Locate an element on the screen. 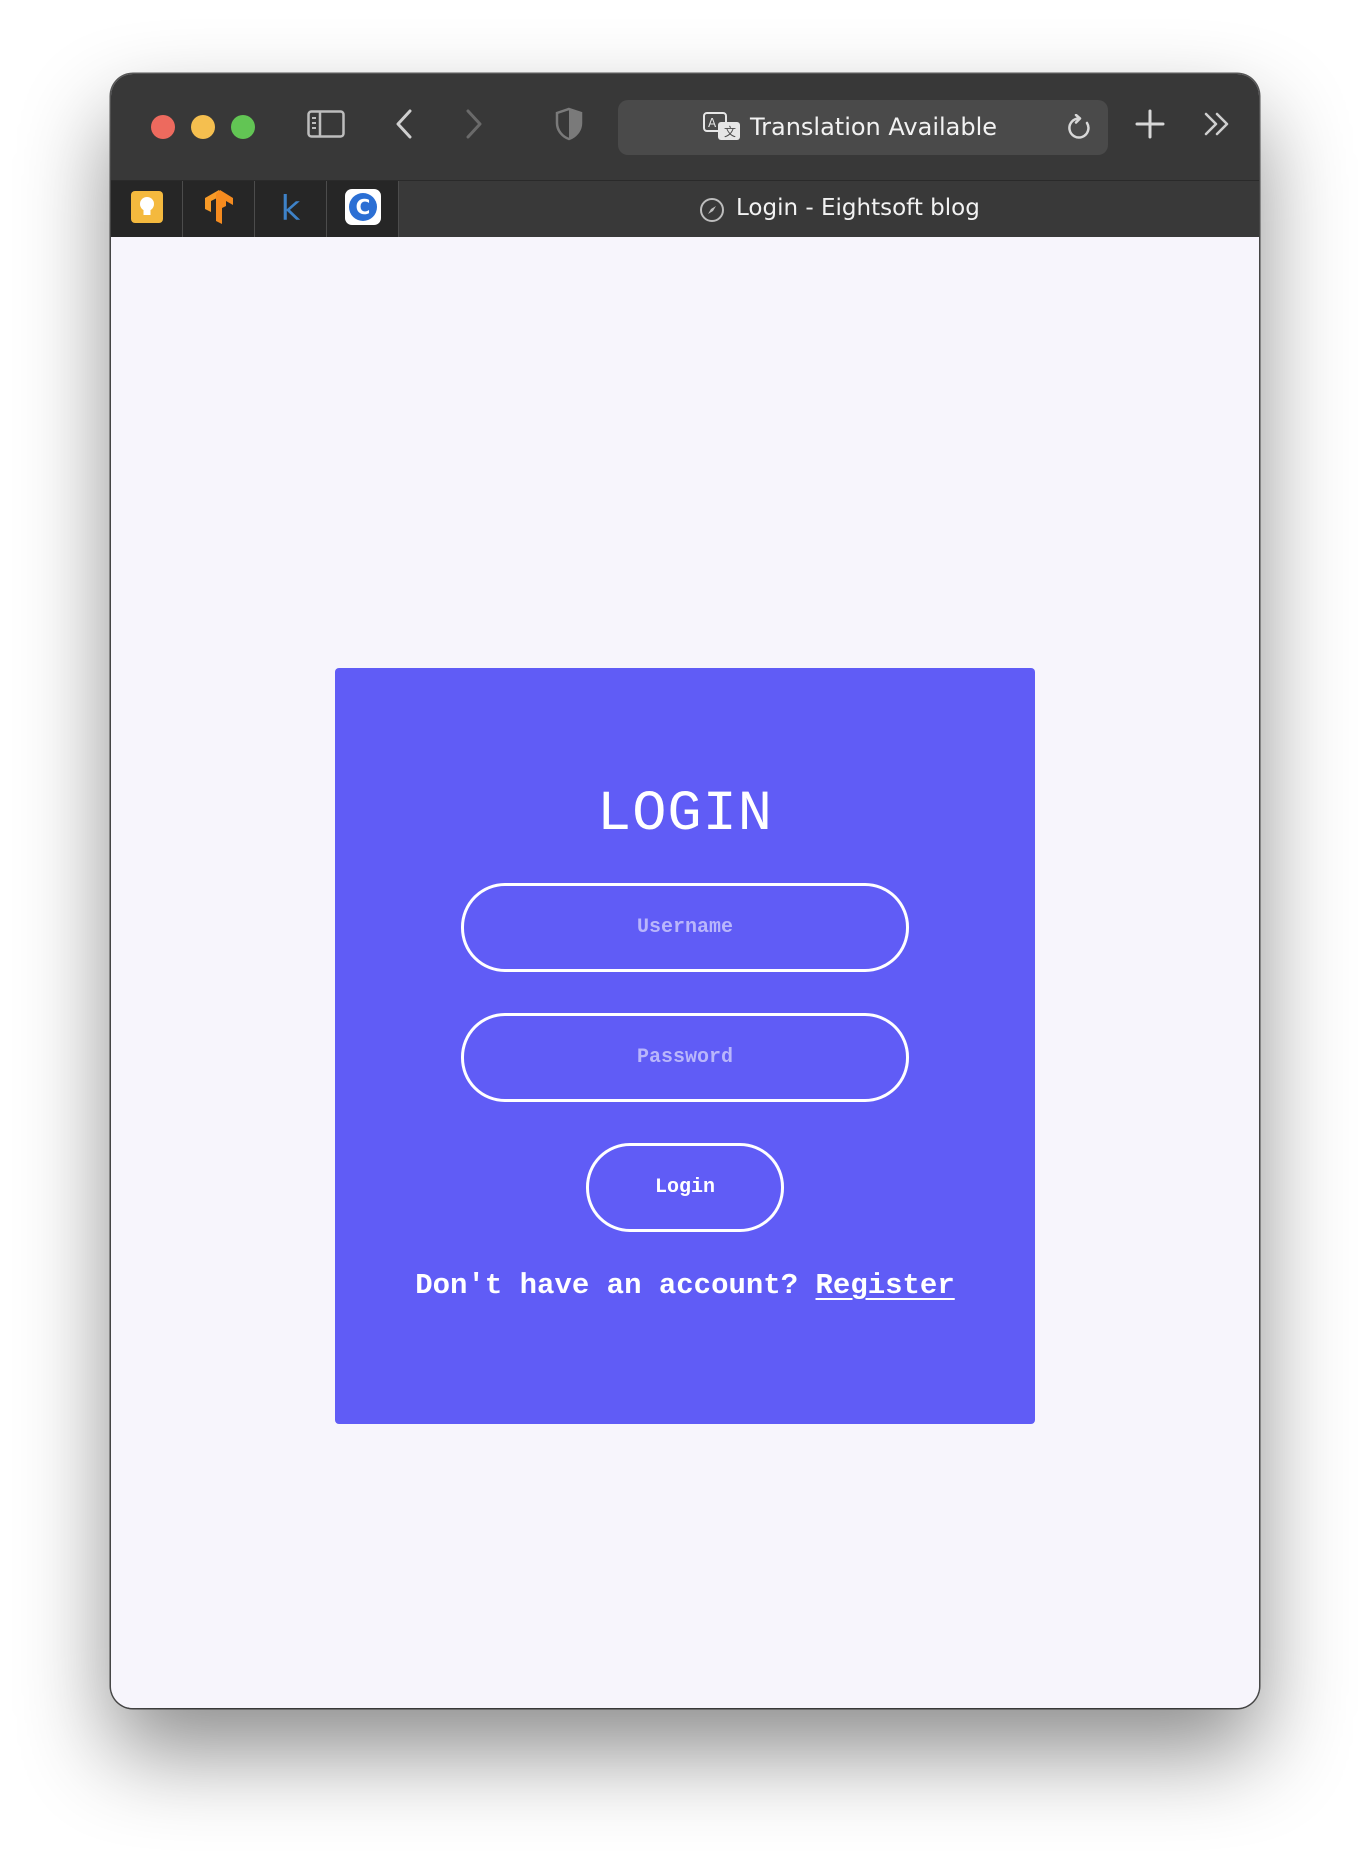  compass-icon is located at coordinates (712, 212).